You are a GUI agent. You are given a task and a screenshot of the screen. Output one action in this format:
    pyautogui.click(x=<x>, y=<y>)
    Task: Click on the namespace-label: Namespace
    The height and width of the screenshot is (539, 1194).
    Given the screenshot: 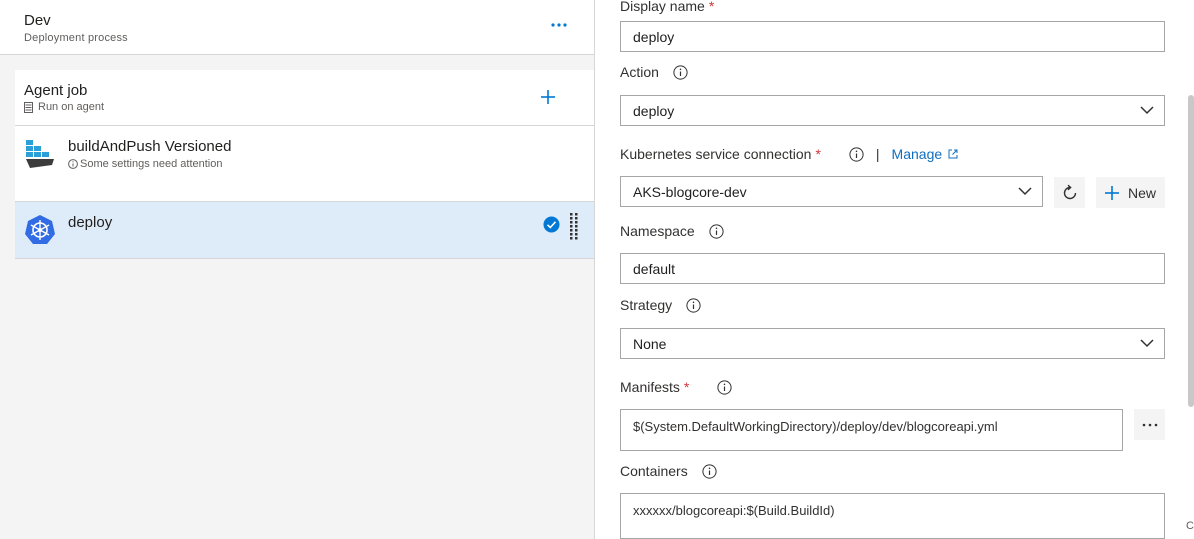 What is the action you would take?
    pyautogui.click(x=672, y=231)
    